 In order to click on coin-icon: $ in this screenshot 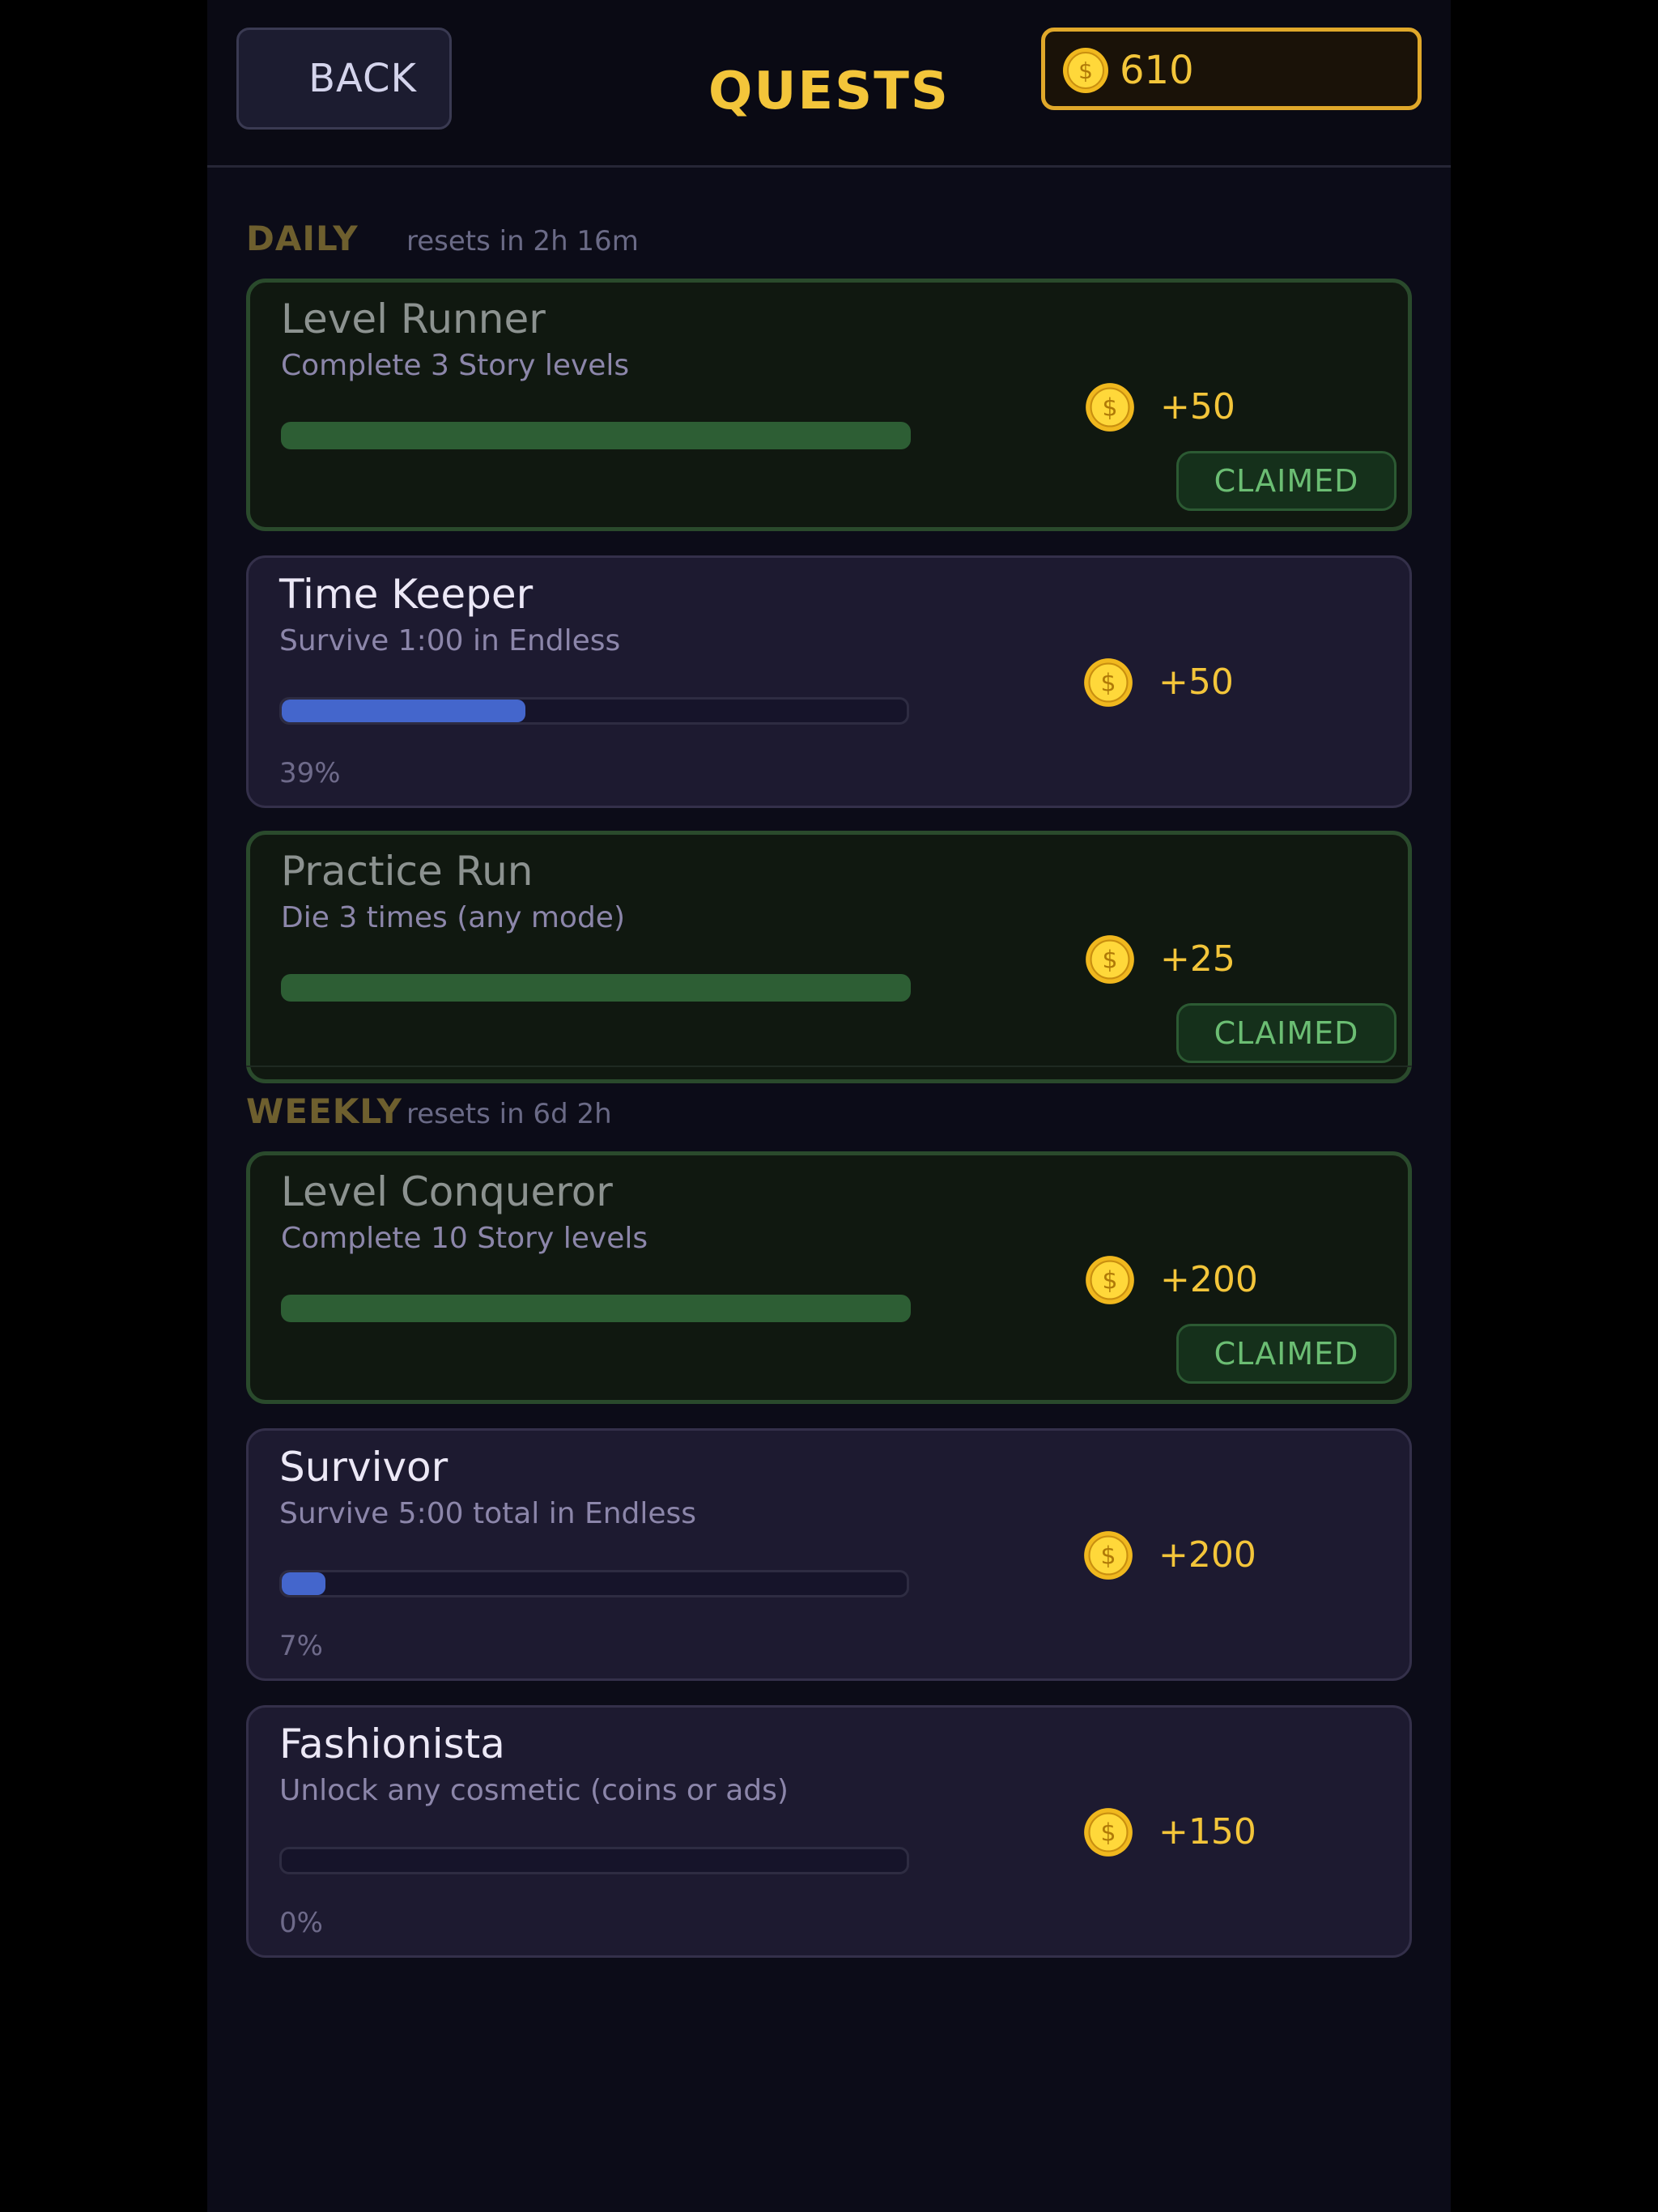, I will do `click(1085, 71)`.